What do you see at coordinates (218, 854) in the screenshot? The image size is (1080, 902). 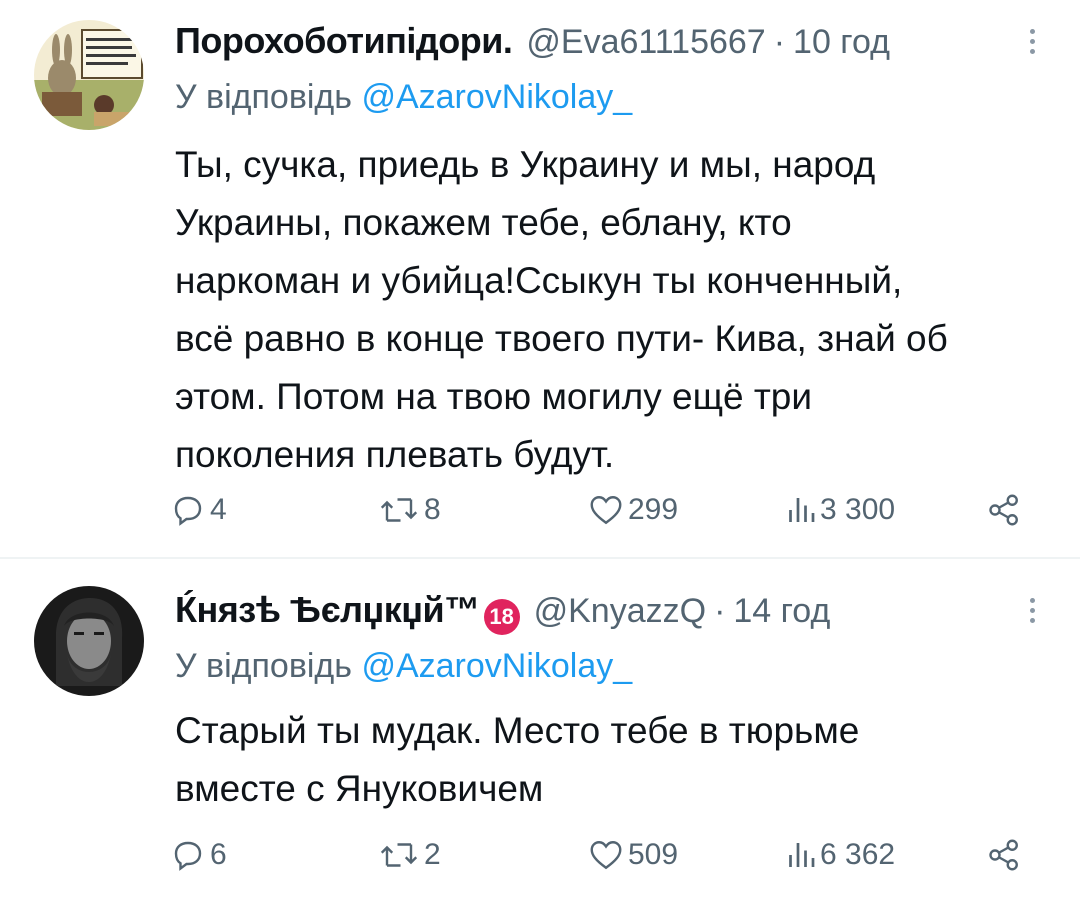 I see `reply-count: 6` at bounding box center [218, 854].